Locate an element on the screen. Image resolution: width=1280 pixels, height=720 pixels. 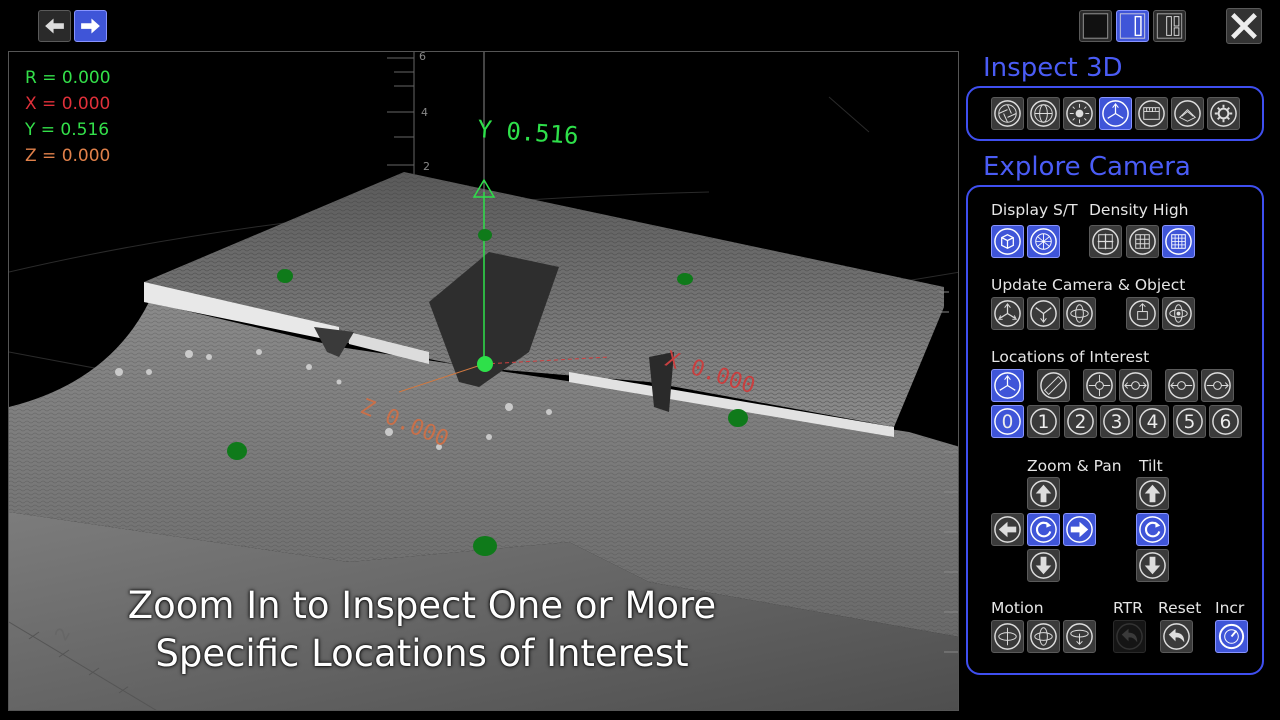
loi-number-icon: 6 is located at coordinates (1225, 421).